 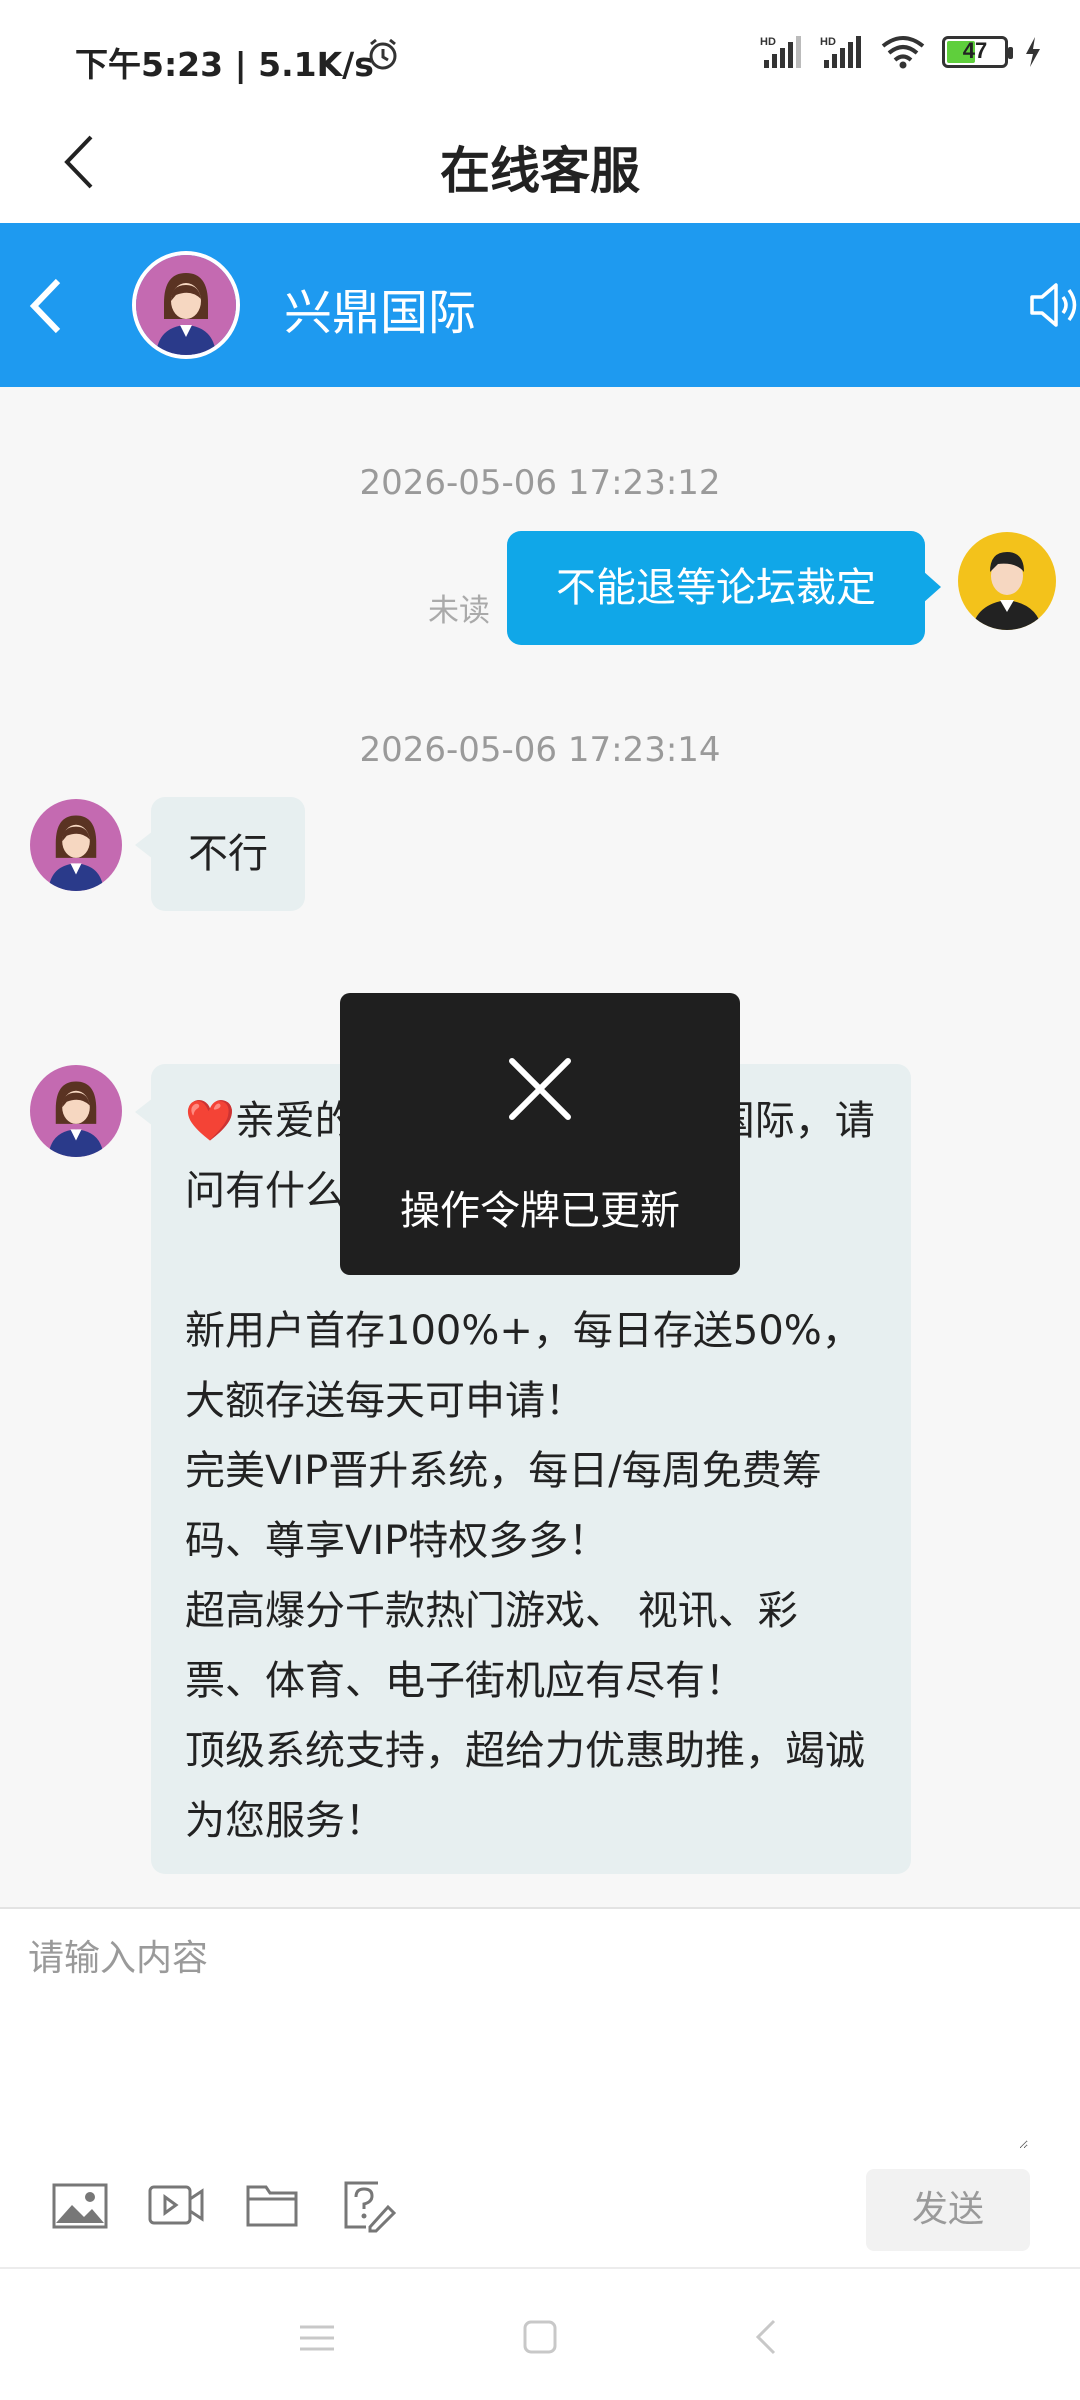 What do you see at coordinates (383, 54) in the screenshot?
I see `alarm-icon` at bounding box center [383, 54].